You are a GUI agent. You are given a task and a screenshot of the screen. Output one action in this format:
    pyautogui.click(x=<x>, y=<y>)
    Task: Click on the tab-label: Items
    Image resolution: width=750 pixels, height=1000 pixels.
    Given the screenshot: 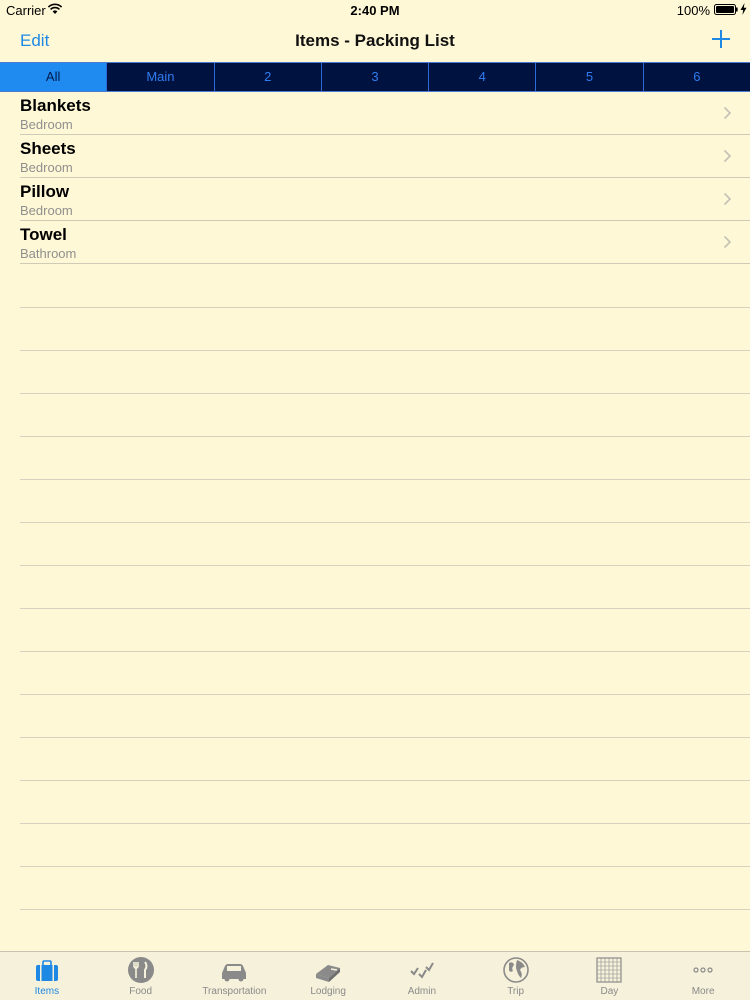 What is the action you would take?
    pyautogui.click(x=47, y=991)
    